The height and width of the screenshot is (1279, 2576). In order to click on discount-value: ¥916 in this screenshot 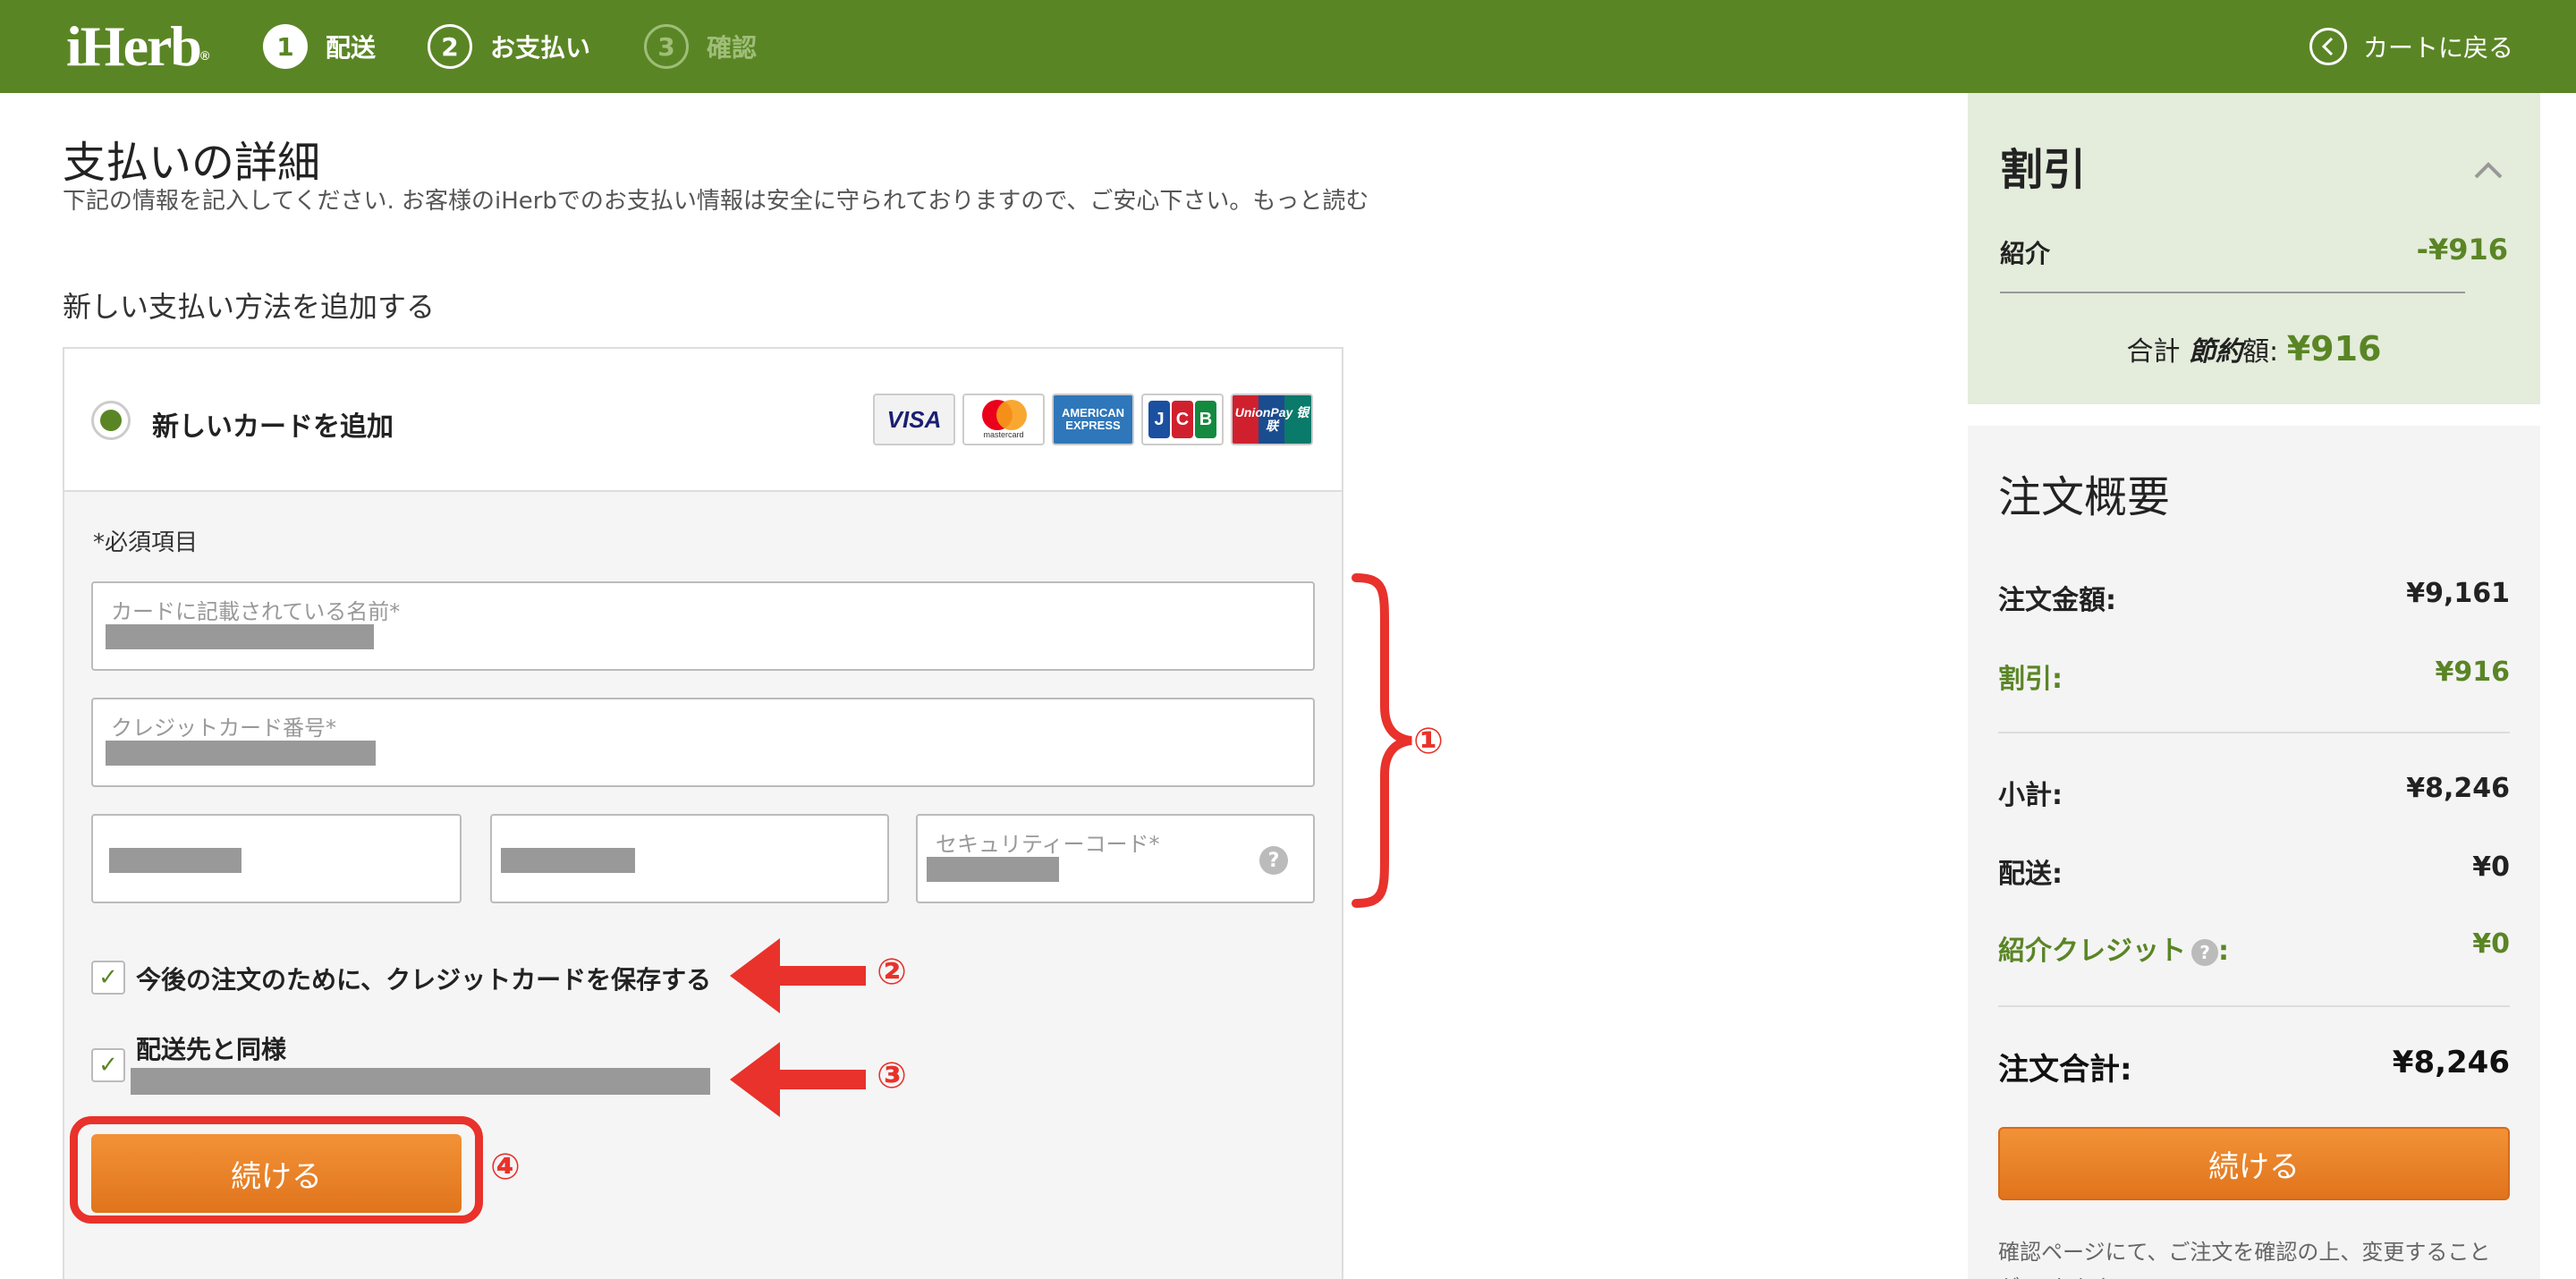, I will do `click(2473, 672)`.